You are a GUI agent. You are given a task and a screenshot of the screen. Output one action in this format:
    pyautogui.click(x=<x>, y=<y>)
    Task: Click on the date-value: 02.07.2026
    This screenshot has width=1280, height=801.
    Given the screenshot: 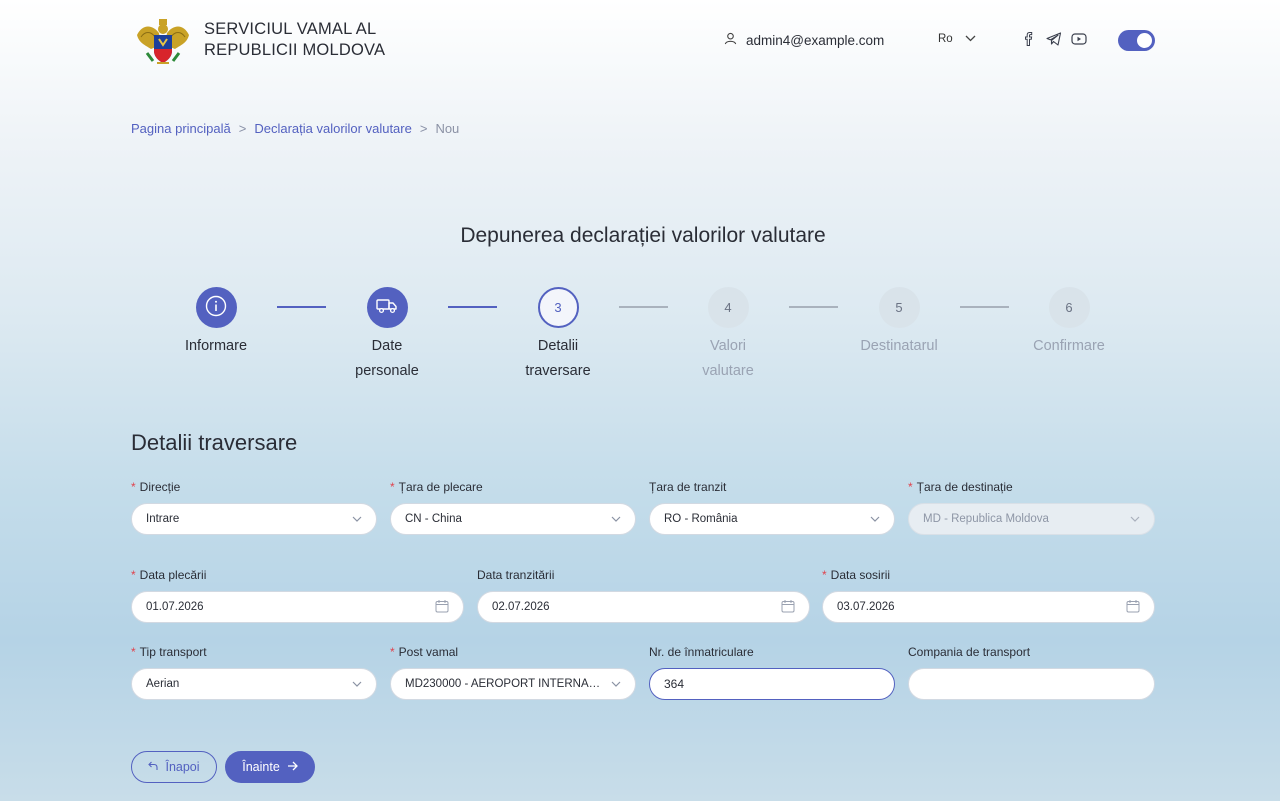 What is the action you would take?
    pyautogui.click(x=521, y=607)
    